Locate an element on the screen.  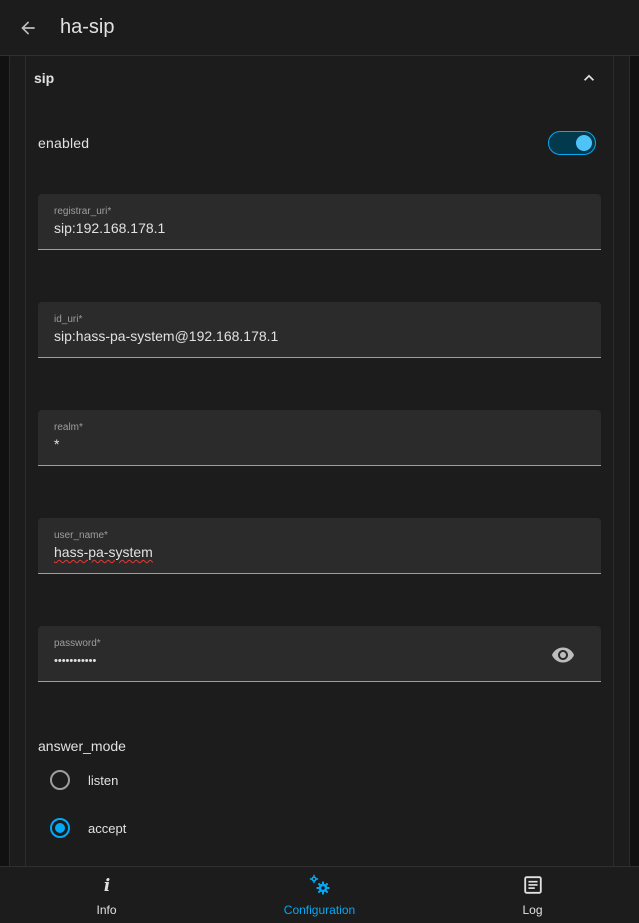
radio-accept: accept is located at coordinates (88, 828).